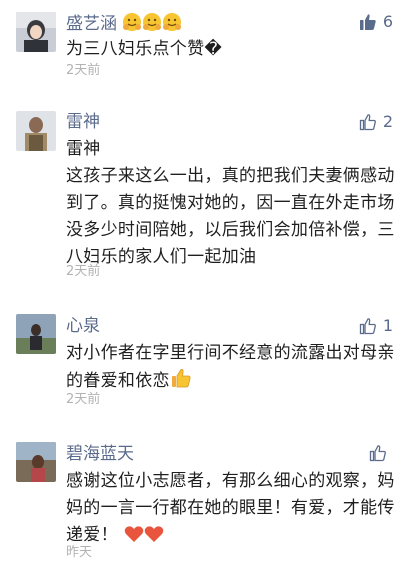  Describe the element at coordinates (387, 21) in the screenshot. I see `like-count: 6` at that location.